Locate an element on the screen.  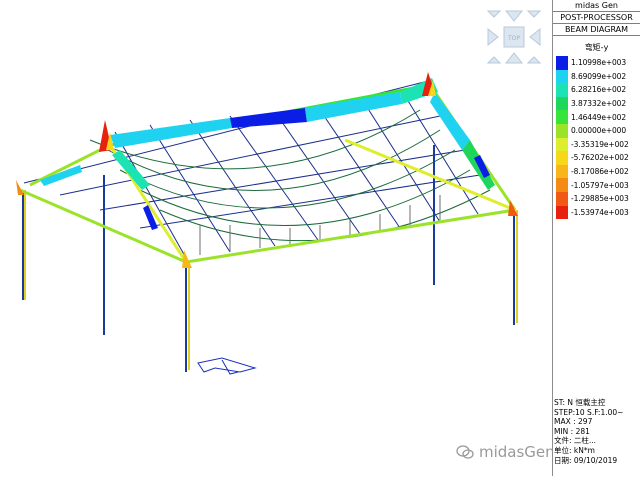
legend-label: 8.69099e+002 is located at coordinates (599, 76).